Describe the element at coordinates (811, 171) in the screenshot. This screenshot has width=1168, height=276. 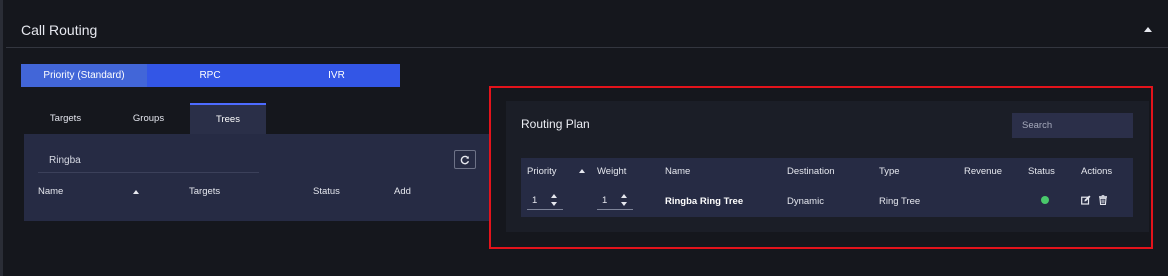
I see `column-destination: Destination` at that location.